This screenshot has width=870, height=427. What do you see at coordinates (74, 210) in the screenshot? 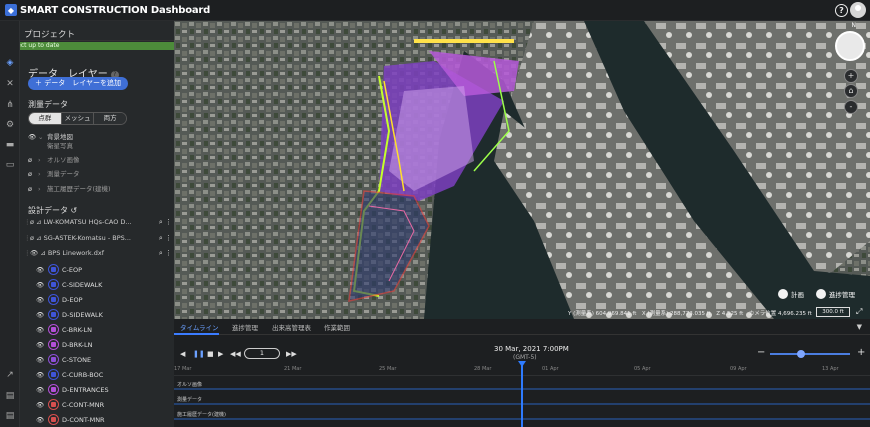
I see `history-icon: ↺` at bounding box center [74, 210].